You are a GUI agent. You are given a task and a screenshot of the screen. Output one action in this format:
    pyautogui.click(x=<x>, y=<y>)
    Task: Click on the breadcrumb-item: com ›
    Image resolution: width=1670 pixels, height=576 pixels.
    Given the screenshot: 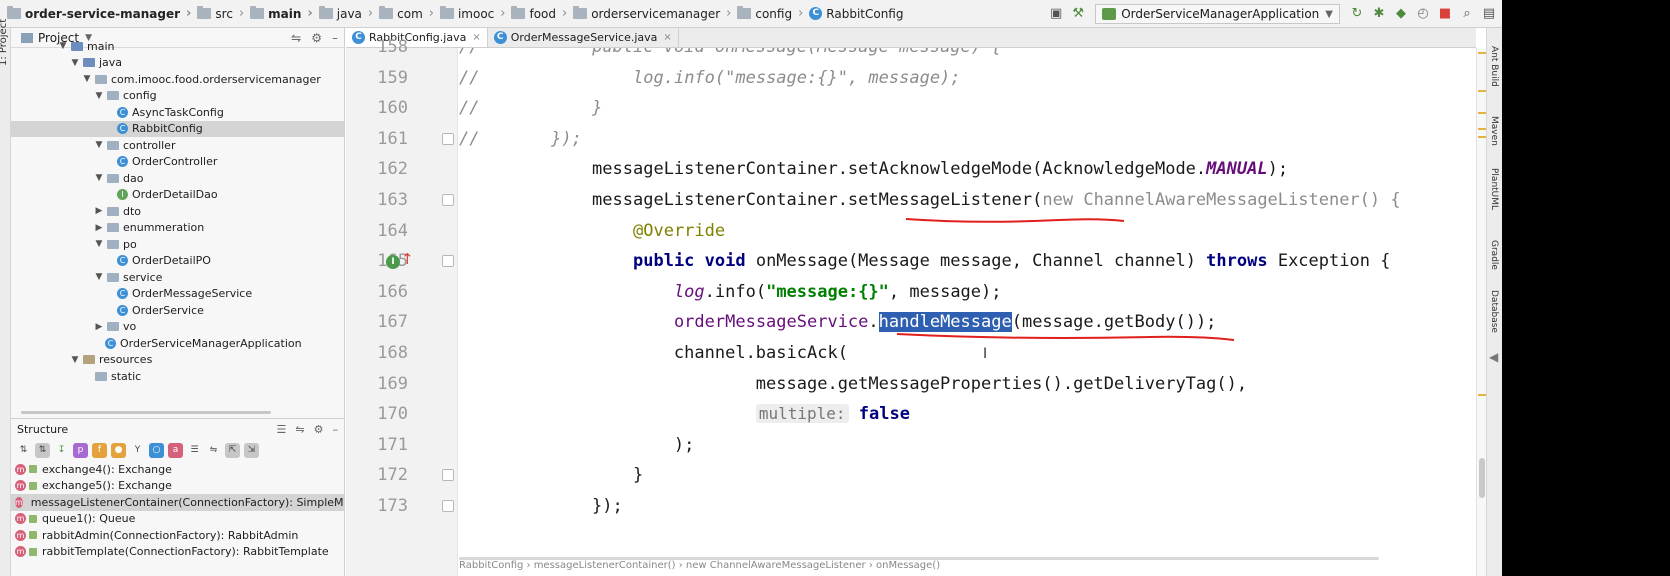 What is the action you would take?
    pyautogui.click(x=406, y=14)
    